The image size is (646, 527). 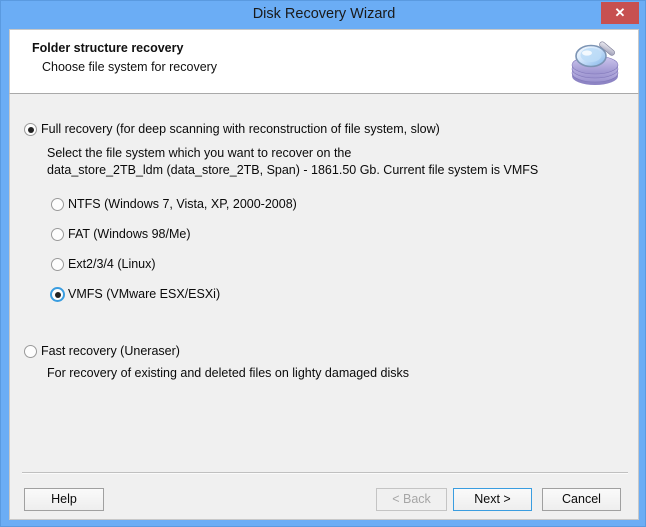 I want to click on radio-filesystem-vmfs-indicator, so click(x=57, y=294).